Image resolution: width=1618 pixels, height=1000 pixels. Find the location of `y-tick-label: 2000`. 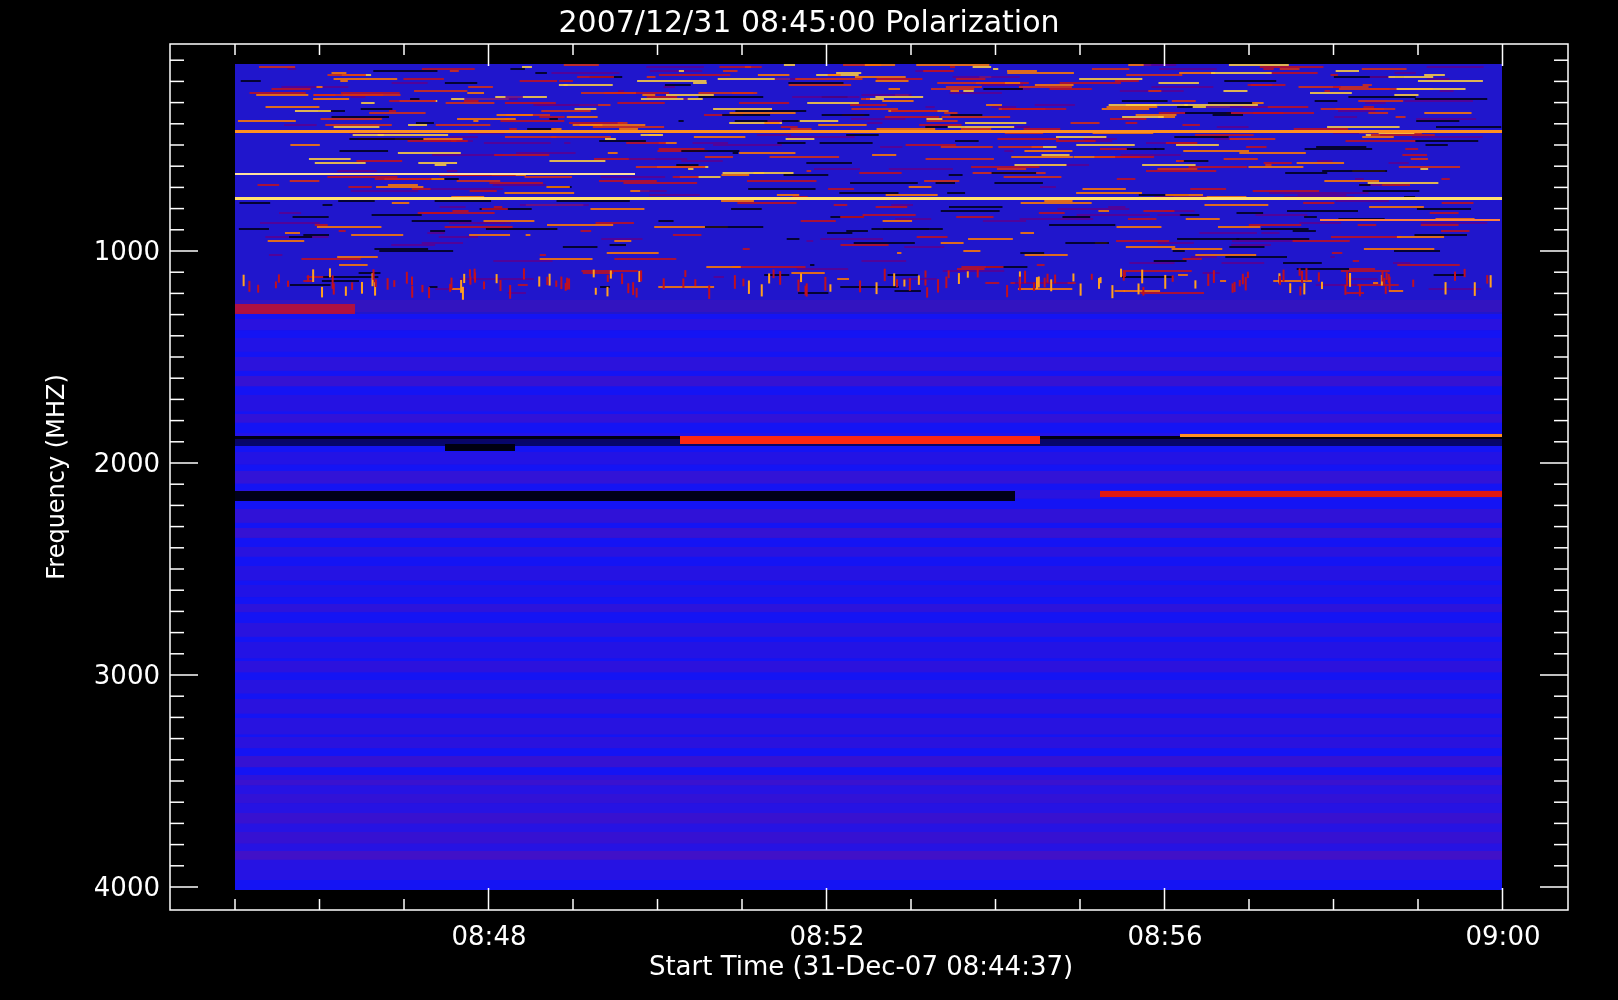

y-tick-label: 2000 is located at coordinates (126, 463).